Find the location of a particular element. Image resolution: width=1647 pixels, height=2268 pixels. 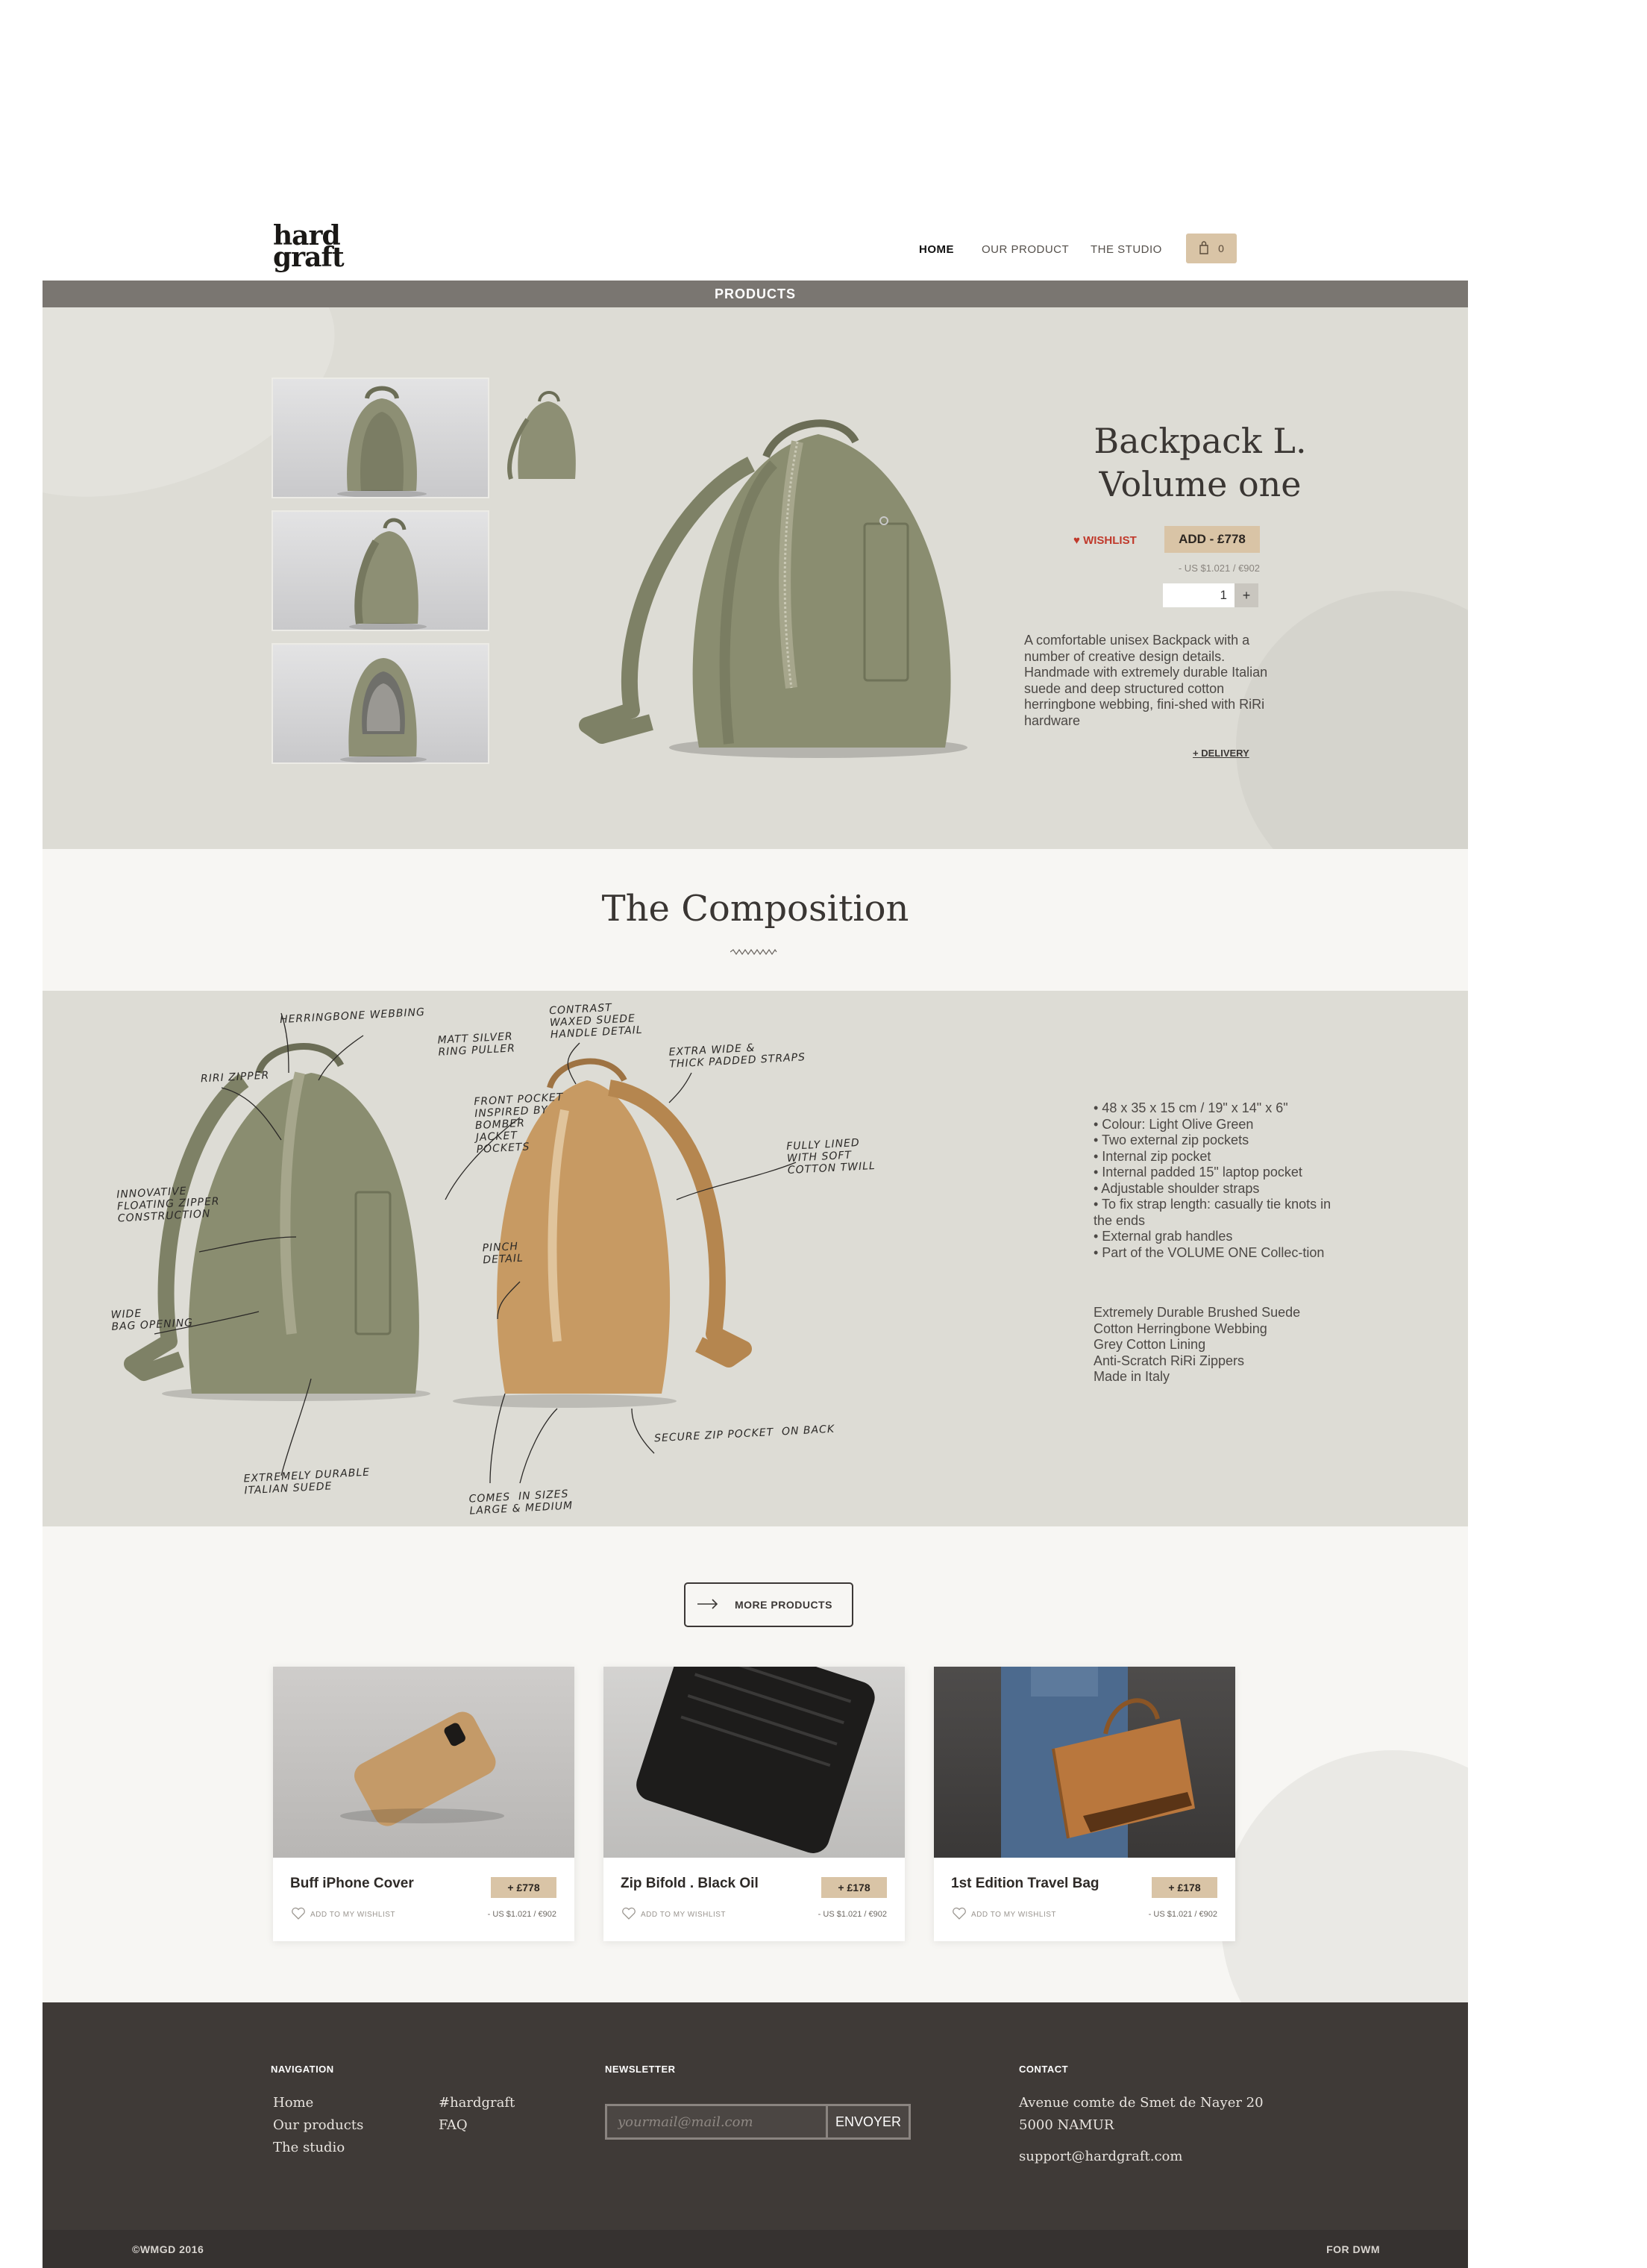

footer-link-the-studio: The studio is located at coordinates (309, 2147).